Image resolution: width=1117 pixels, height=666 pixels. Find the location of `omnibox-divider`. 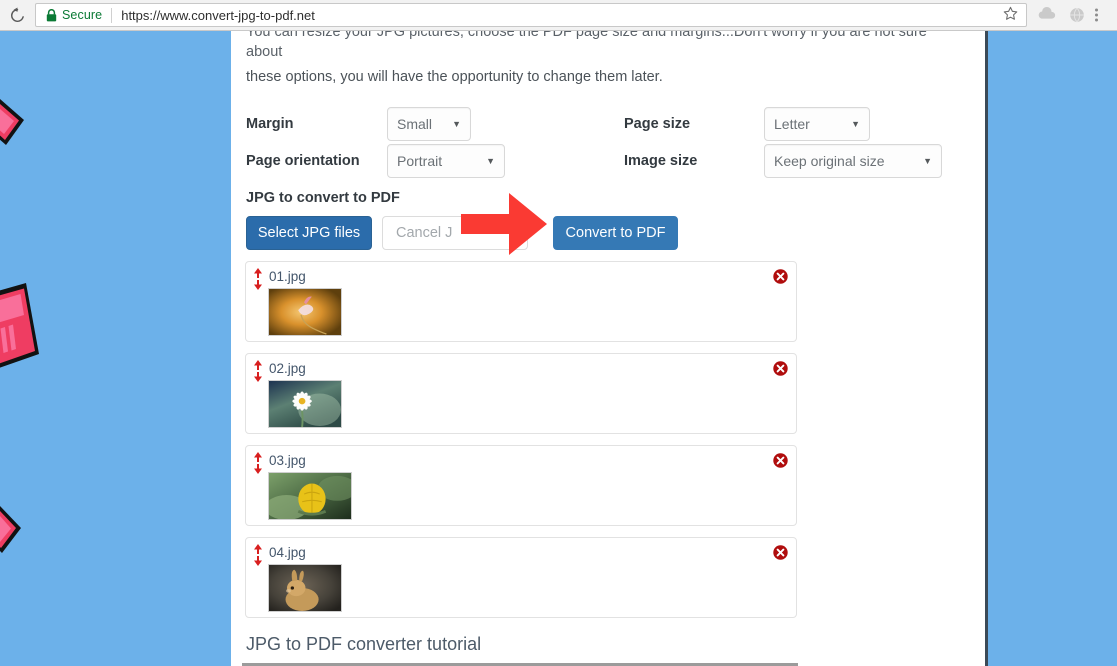

omnibox-divider is located at coordinates (112, 15).